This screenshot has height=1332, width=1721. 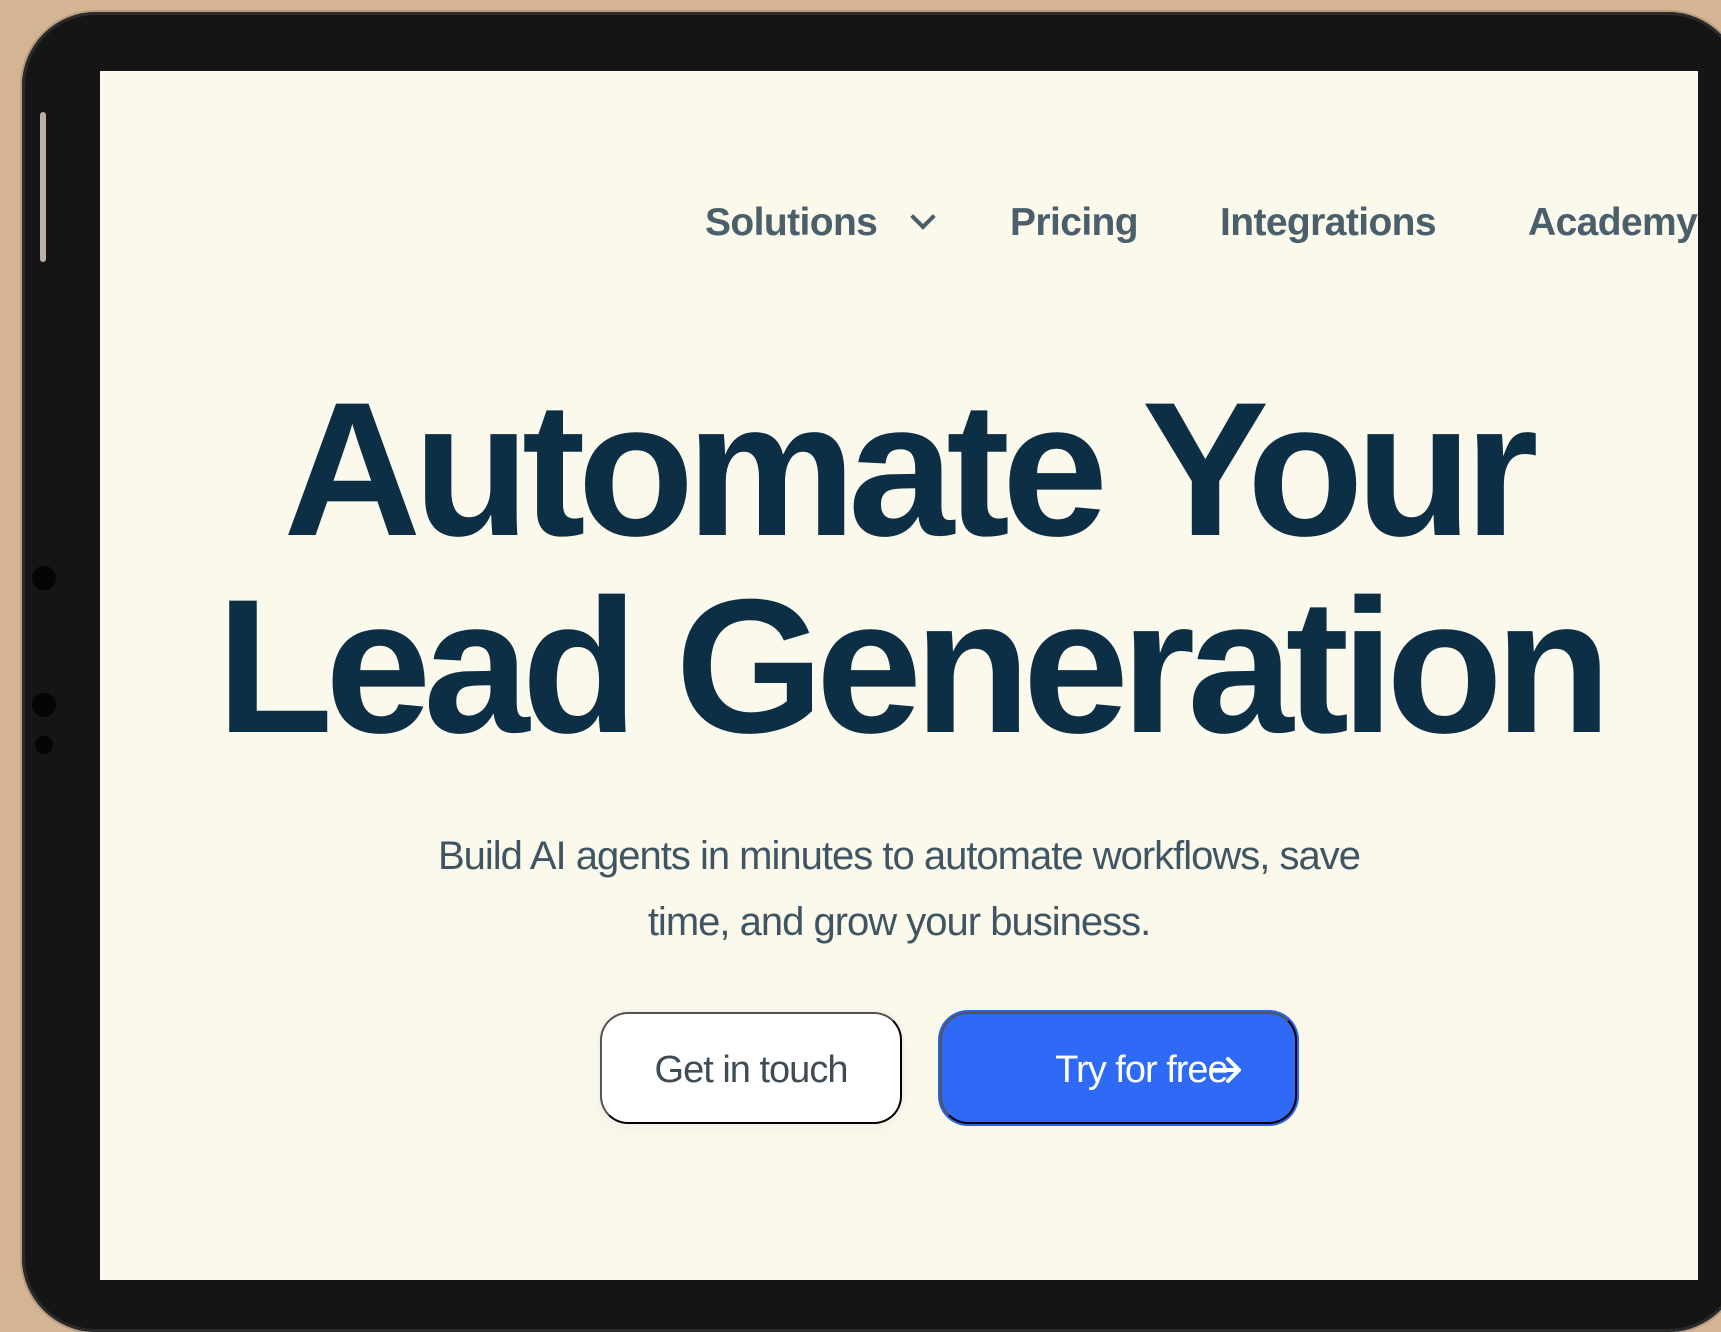 What do you see at coordinates (913, 666) in the screenshot?
I see `hero-title-line-2: Lead Generation` at bounding box center [913, 666].